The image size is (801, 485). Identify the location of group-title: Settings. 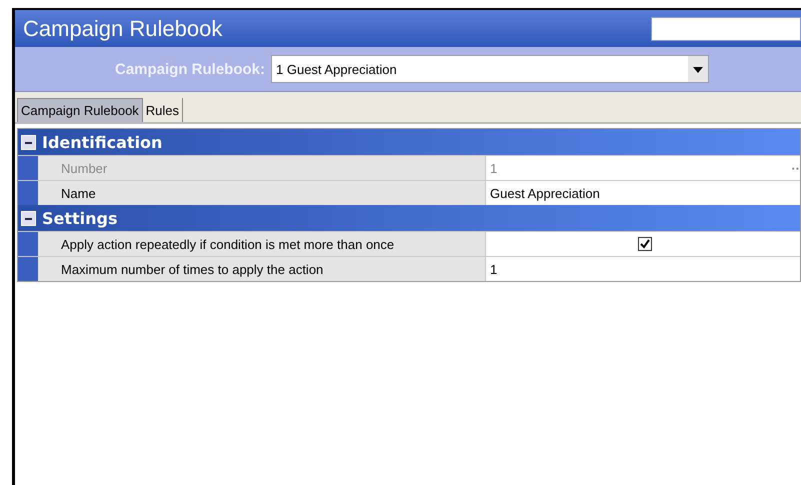
(80, 218).